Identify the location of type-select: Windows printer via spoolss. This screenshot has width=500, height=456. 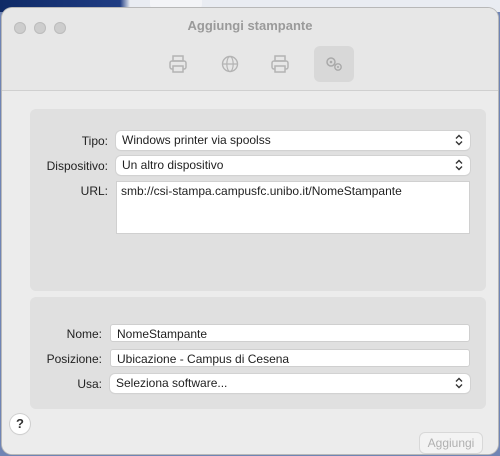
(293, 140).